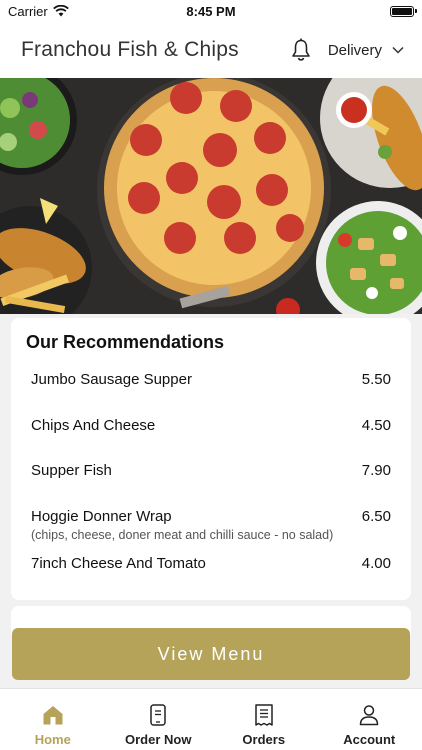 The height and width of the screenshot is (750, 422). I want to click on tab-label: Account, so click(369, 739).